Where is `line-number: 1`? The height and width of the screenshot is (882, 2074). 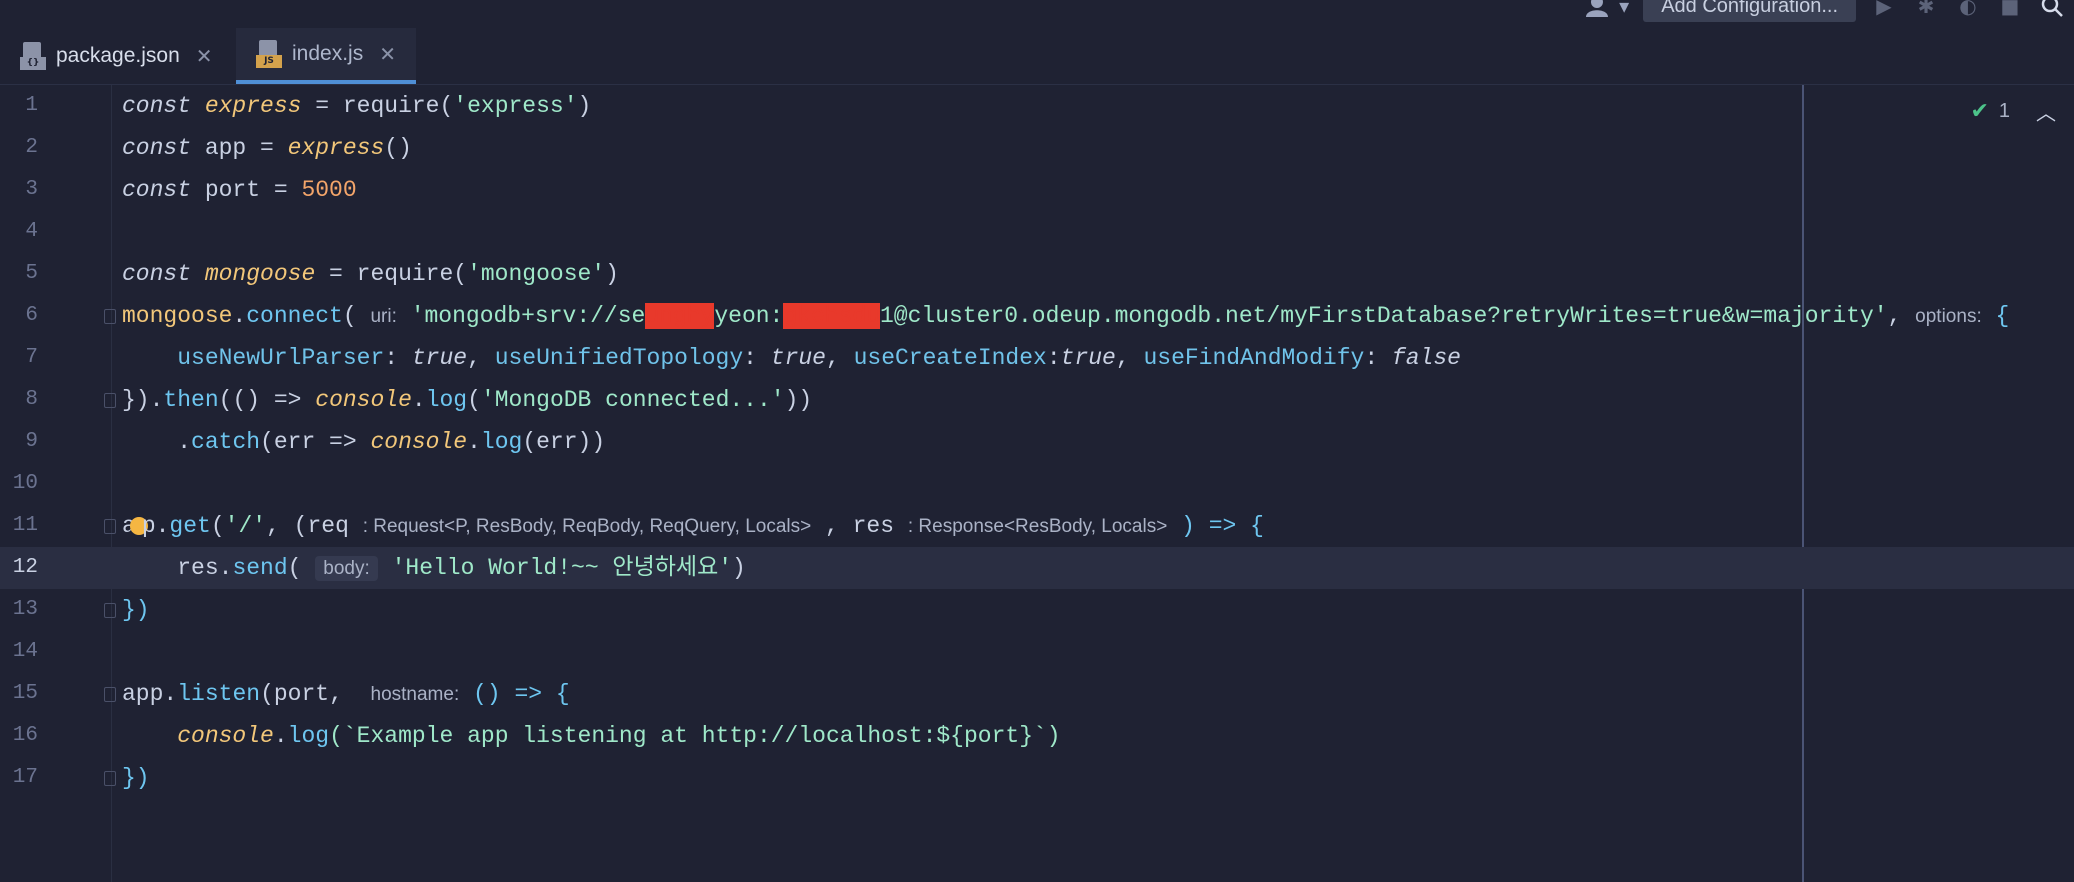
line-number: 1 is located at coordinates (31, 105).